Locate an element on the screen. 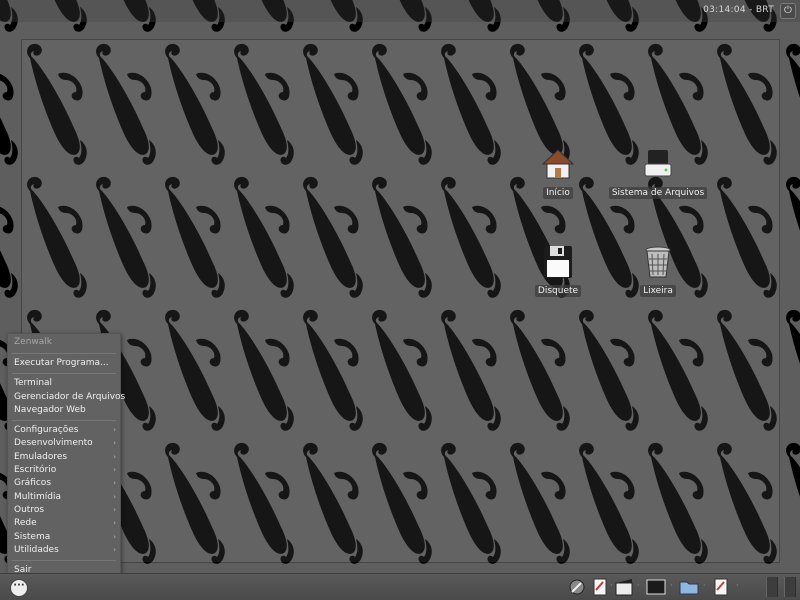 The height and width of the screenshot is (600, 800). desktop-icon-trash: Lixeira is located at coordinates (658, 270).